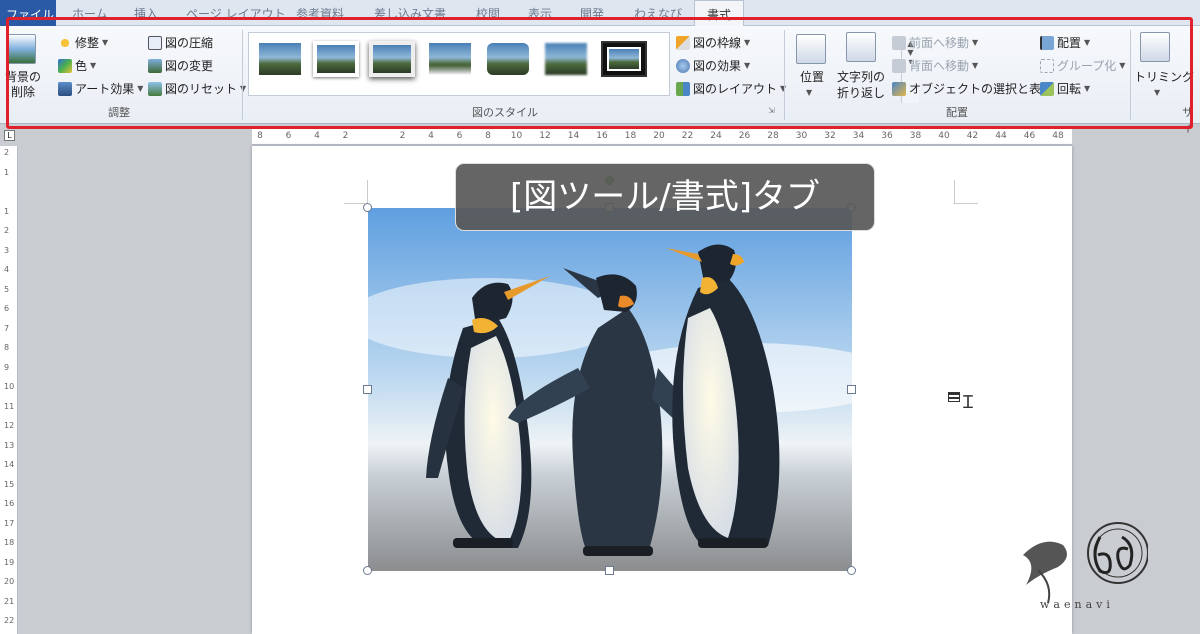  I want to click on ruler-tick-label: 44, so click(1001, 136).